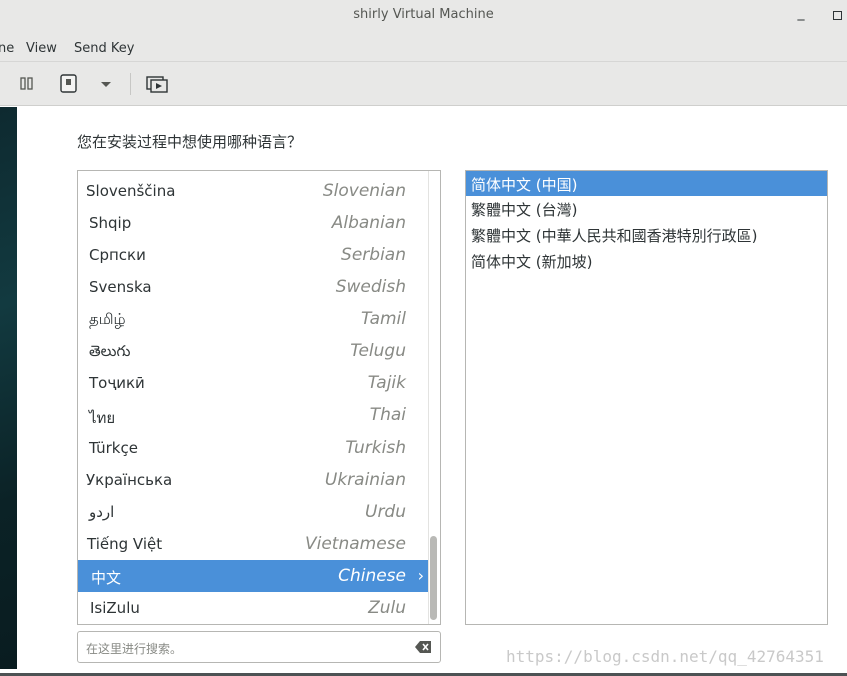 This screenshot has width=847, height=676. I want to click on language-row: Slovenščina Slovenian, so click(253, 191).